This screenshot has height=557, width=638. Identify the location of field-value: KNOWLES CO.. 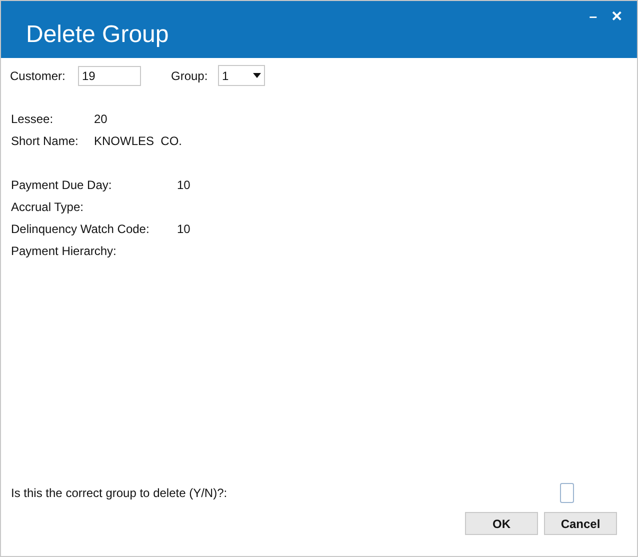
(138, 141).